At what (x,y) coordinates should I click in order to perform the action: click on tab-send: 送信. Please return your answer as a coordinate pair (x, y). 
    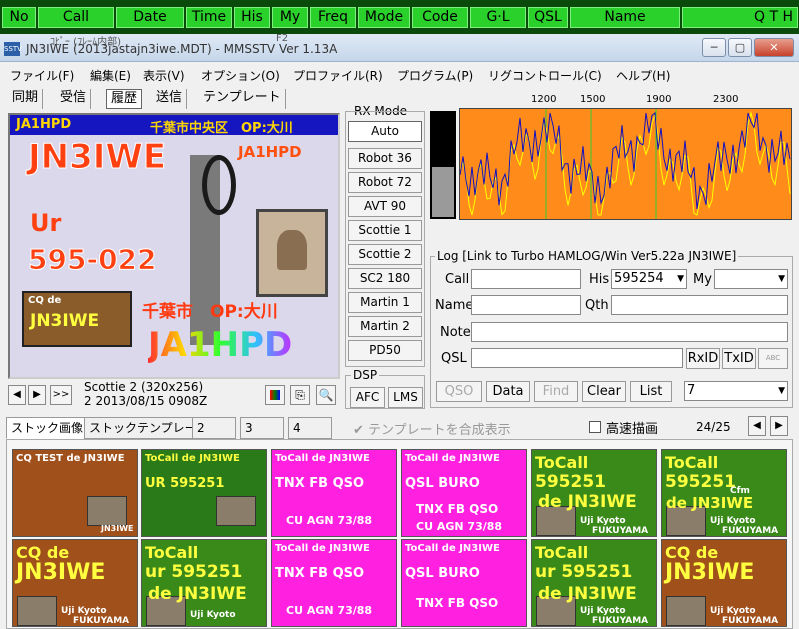
    Looking at the image, I should click on (170, 99).